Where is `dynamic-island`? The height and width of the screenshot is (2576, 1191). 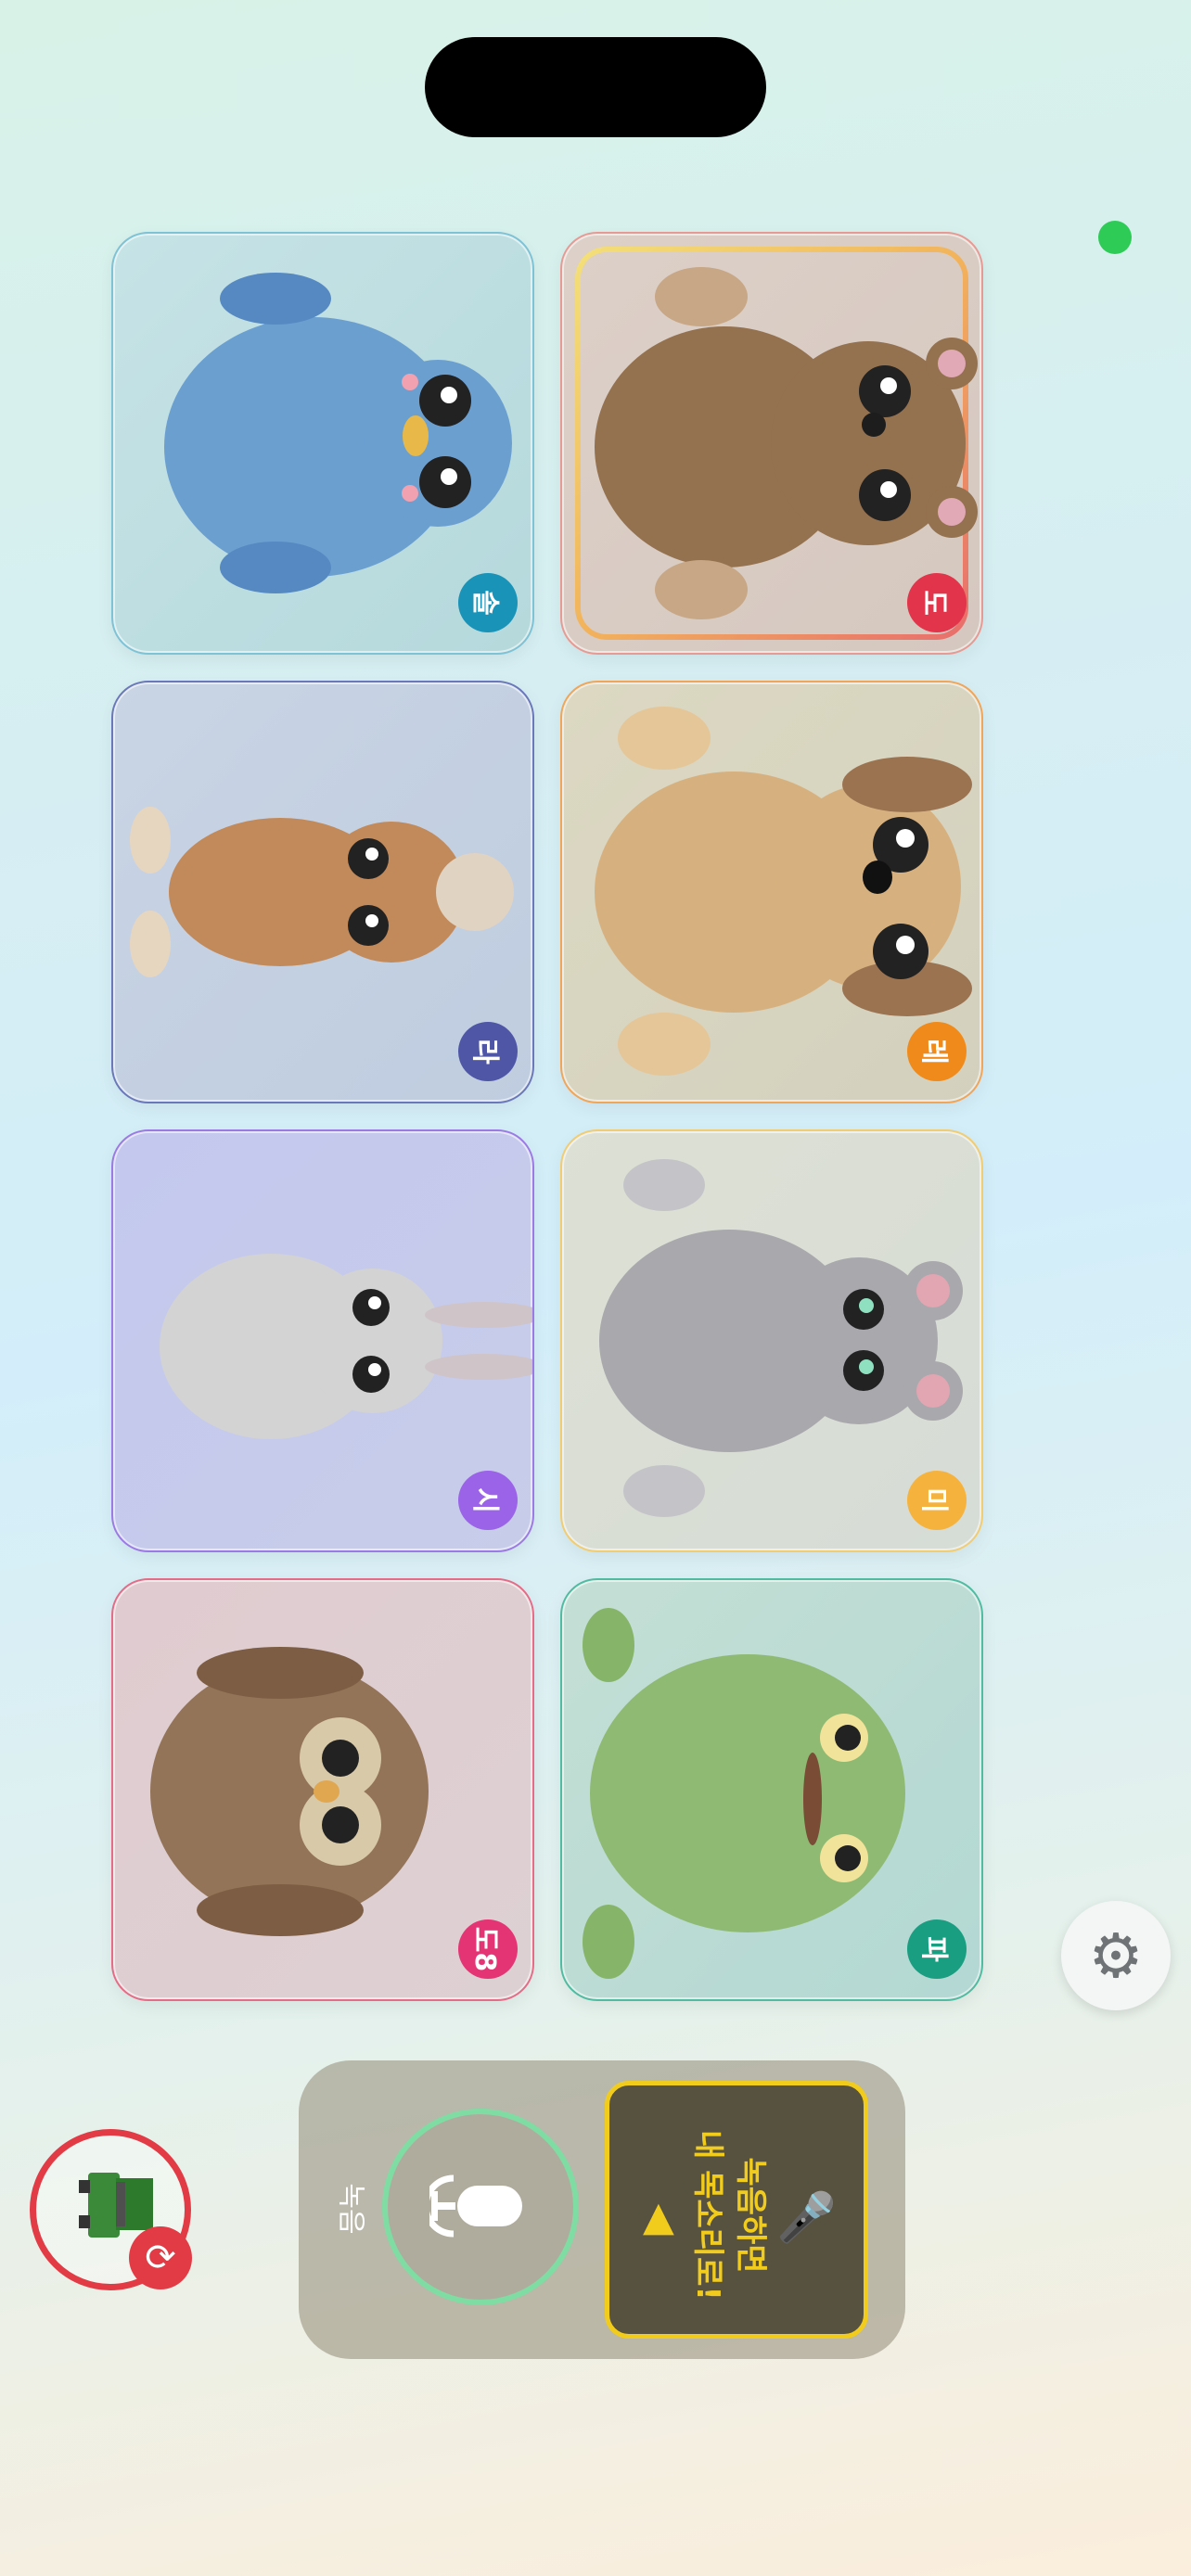
dynamic-island is located at coordinates (595, 87).